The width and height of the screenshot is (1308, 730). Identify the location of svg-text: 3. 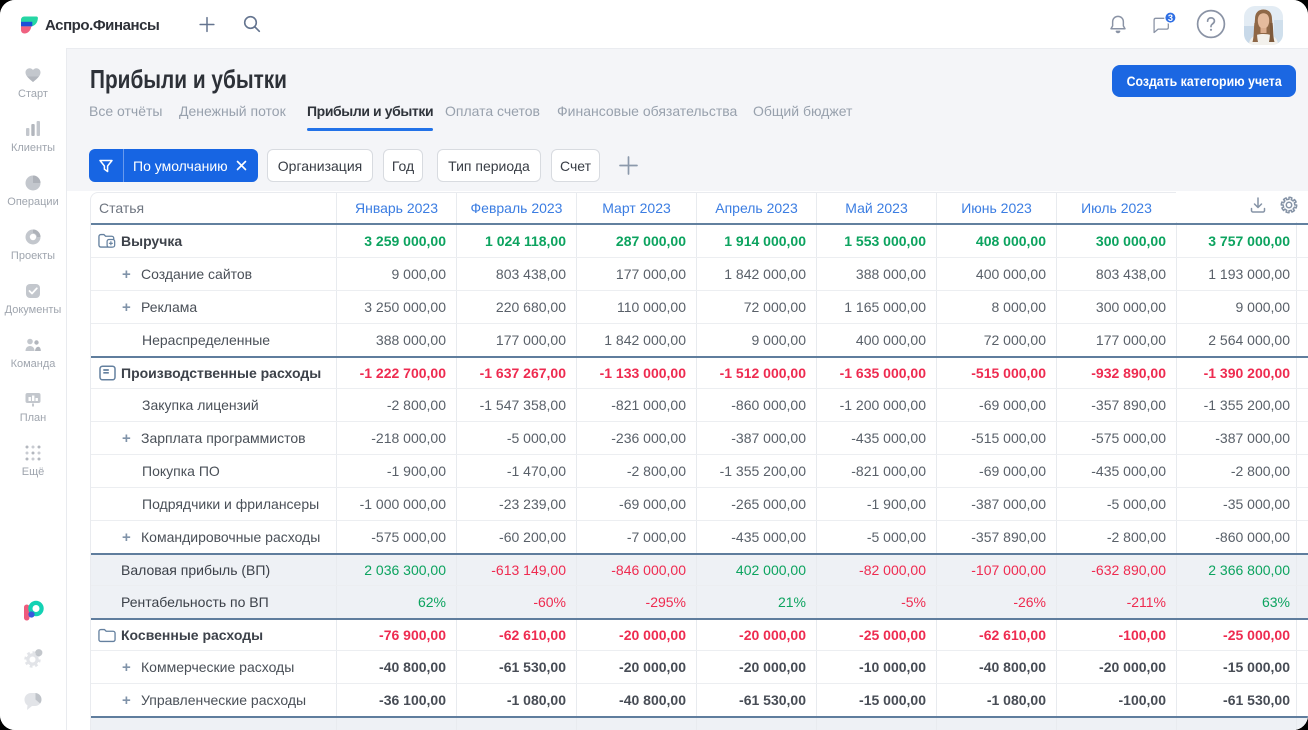
(1170, 18).